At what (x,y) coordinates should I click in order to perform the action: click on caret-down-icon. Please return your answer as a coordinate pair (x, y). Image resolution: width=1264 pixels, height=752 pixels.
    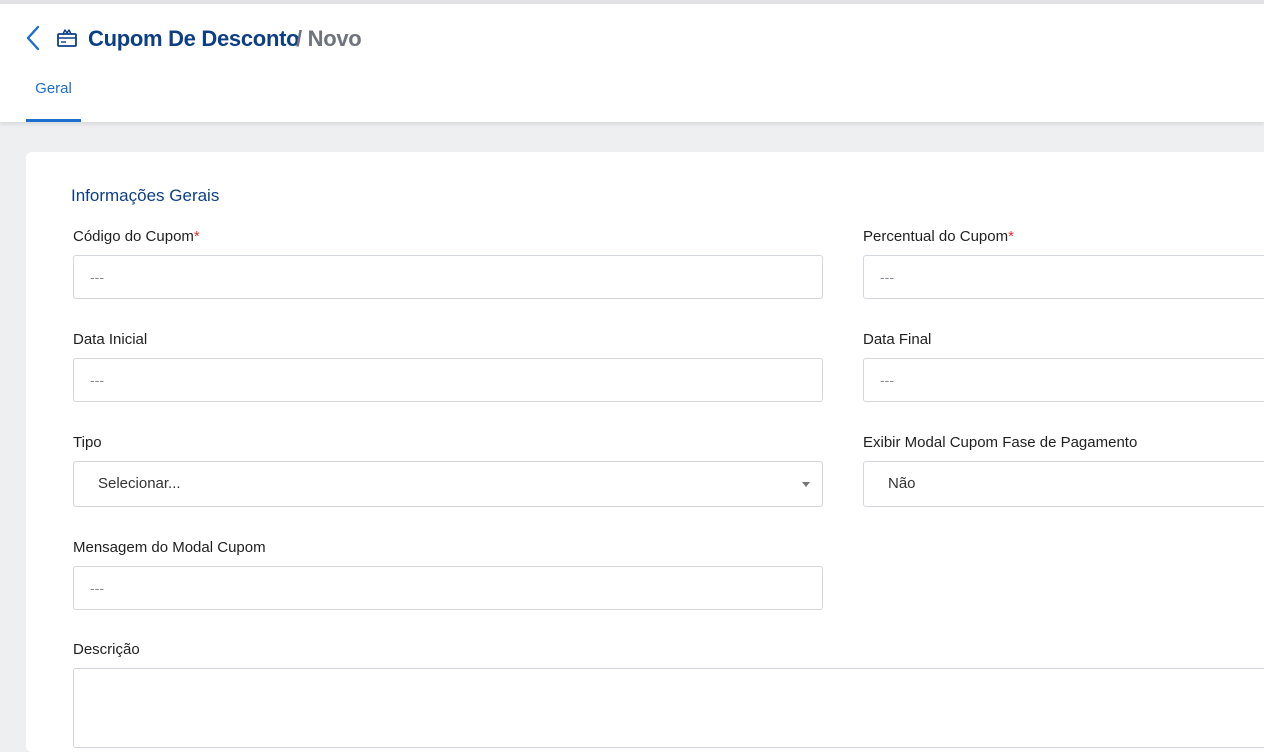
    Looking at the image, I should click on (806, 484).